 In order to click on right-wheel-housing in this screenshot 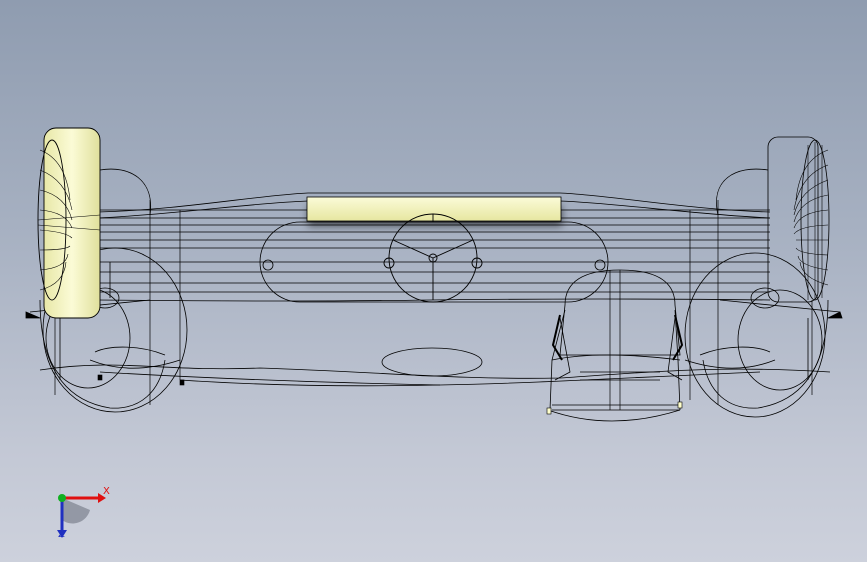, I will do `click(756, 293)`.